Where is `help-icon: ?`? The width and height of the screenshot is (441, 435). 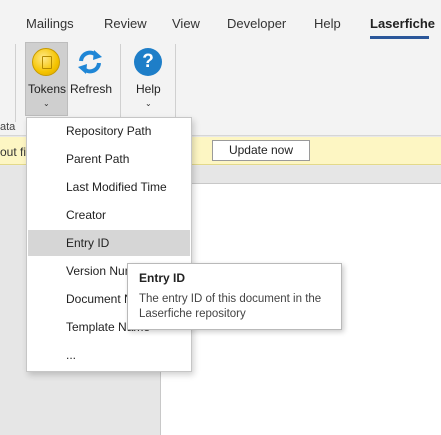
help-icon: ? is located at coordinates (148, 62).